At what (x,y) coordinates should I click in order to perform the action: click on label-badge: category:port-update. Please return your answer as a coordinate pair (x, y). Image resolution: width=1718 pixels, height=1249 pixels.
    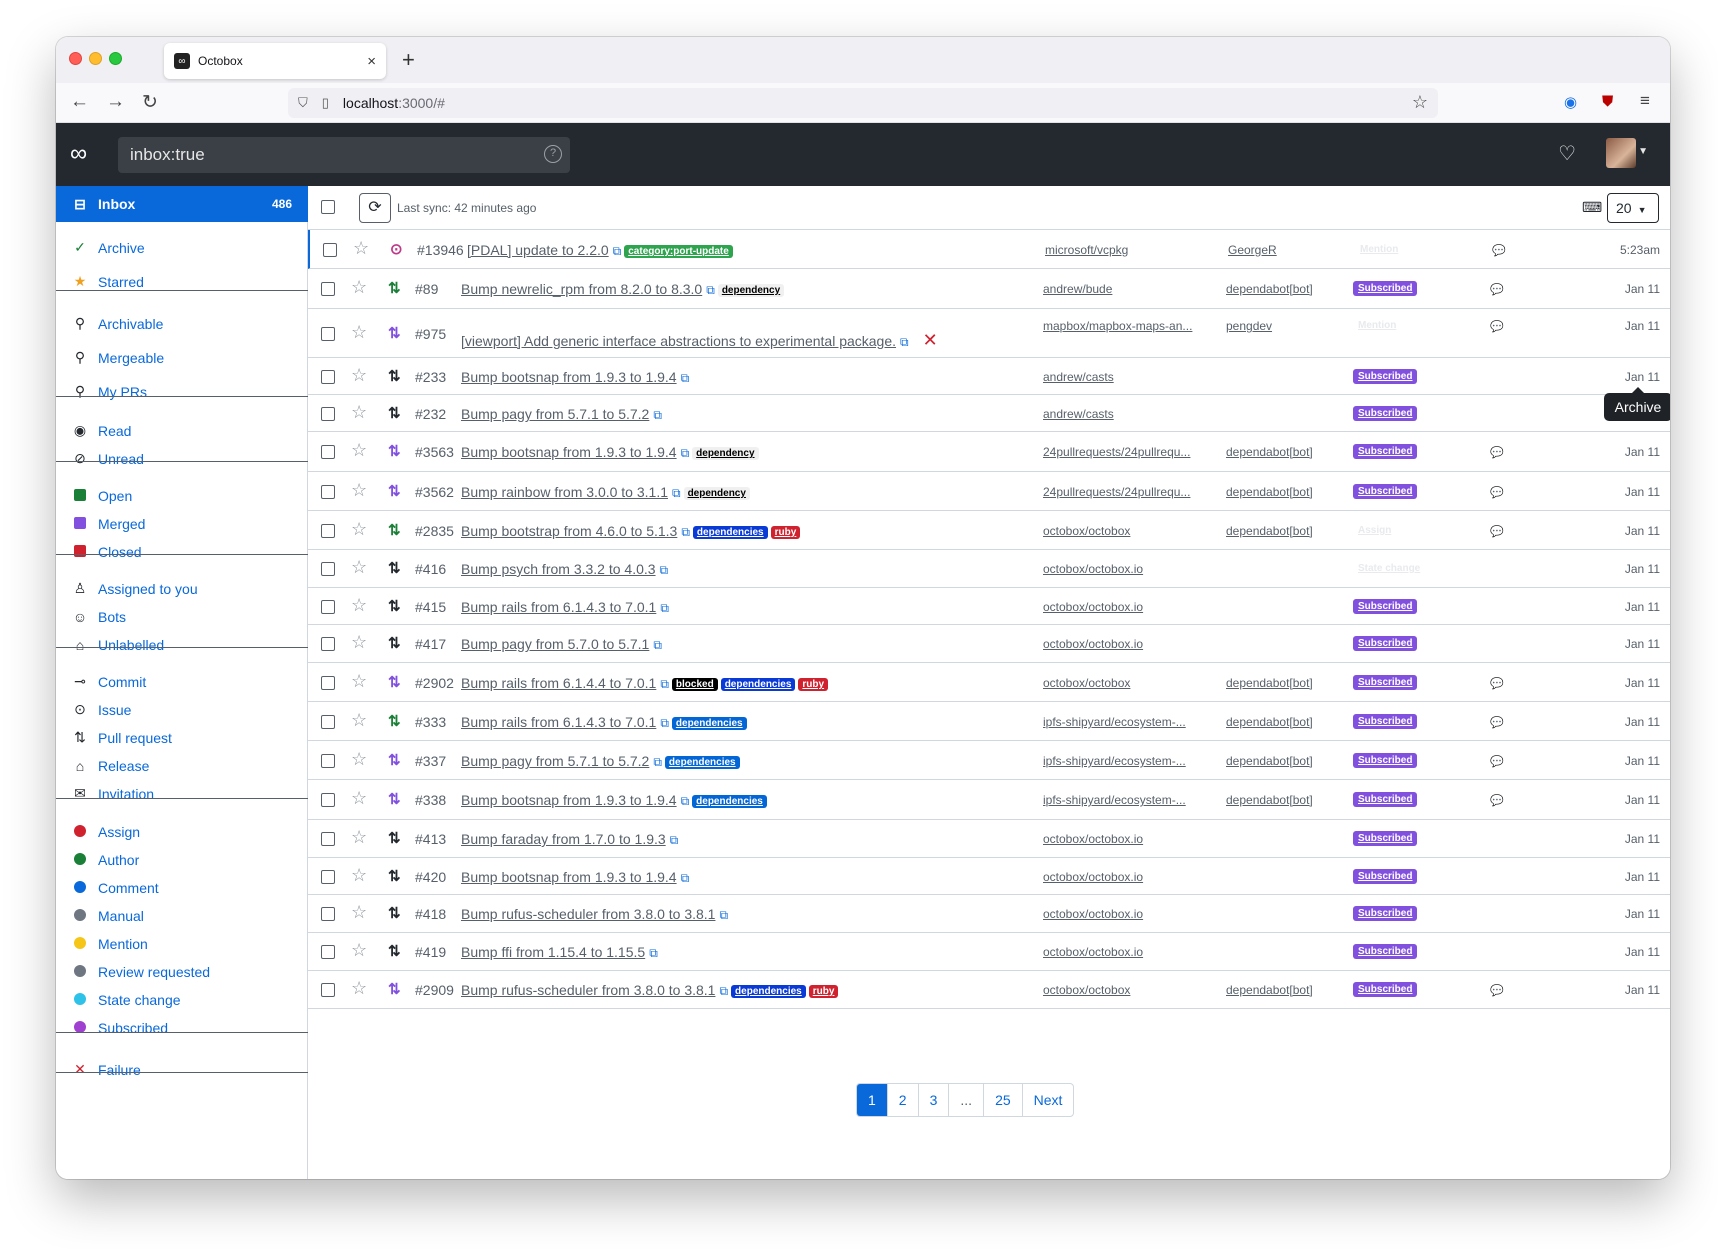
    Looking at the image, I should click on (678, 251).